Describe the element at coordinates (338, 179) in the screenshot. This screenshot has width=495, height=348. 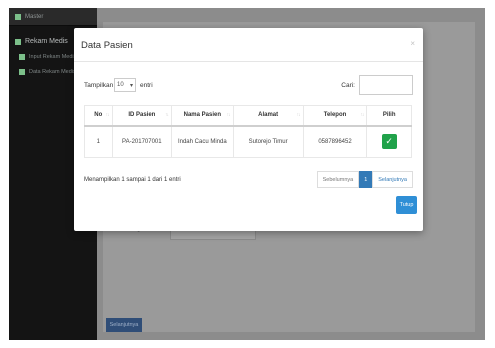
I see `pagination-previous: Sebelumnya` at that location.